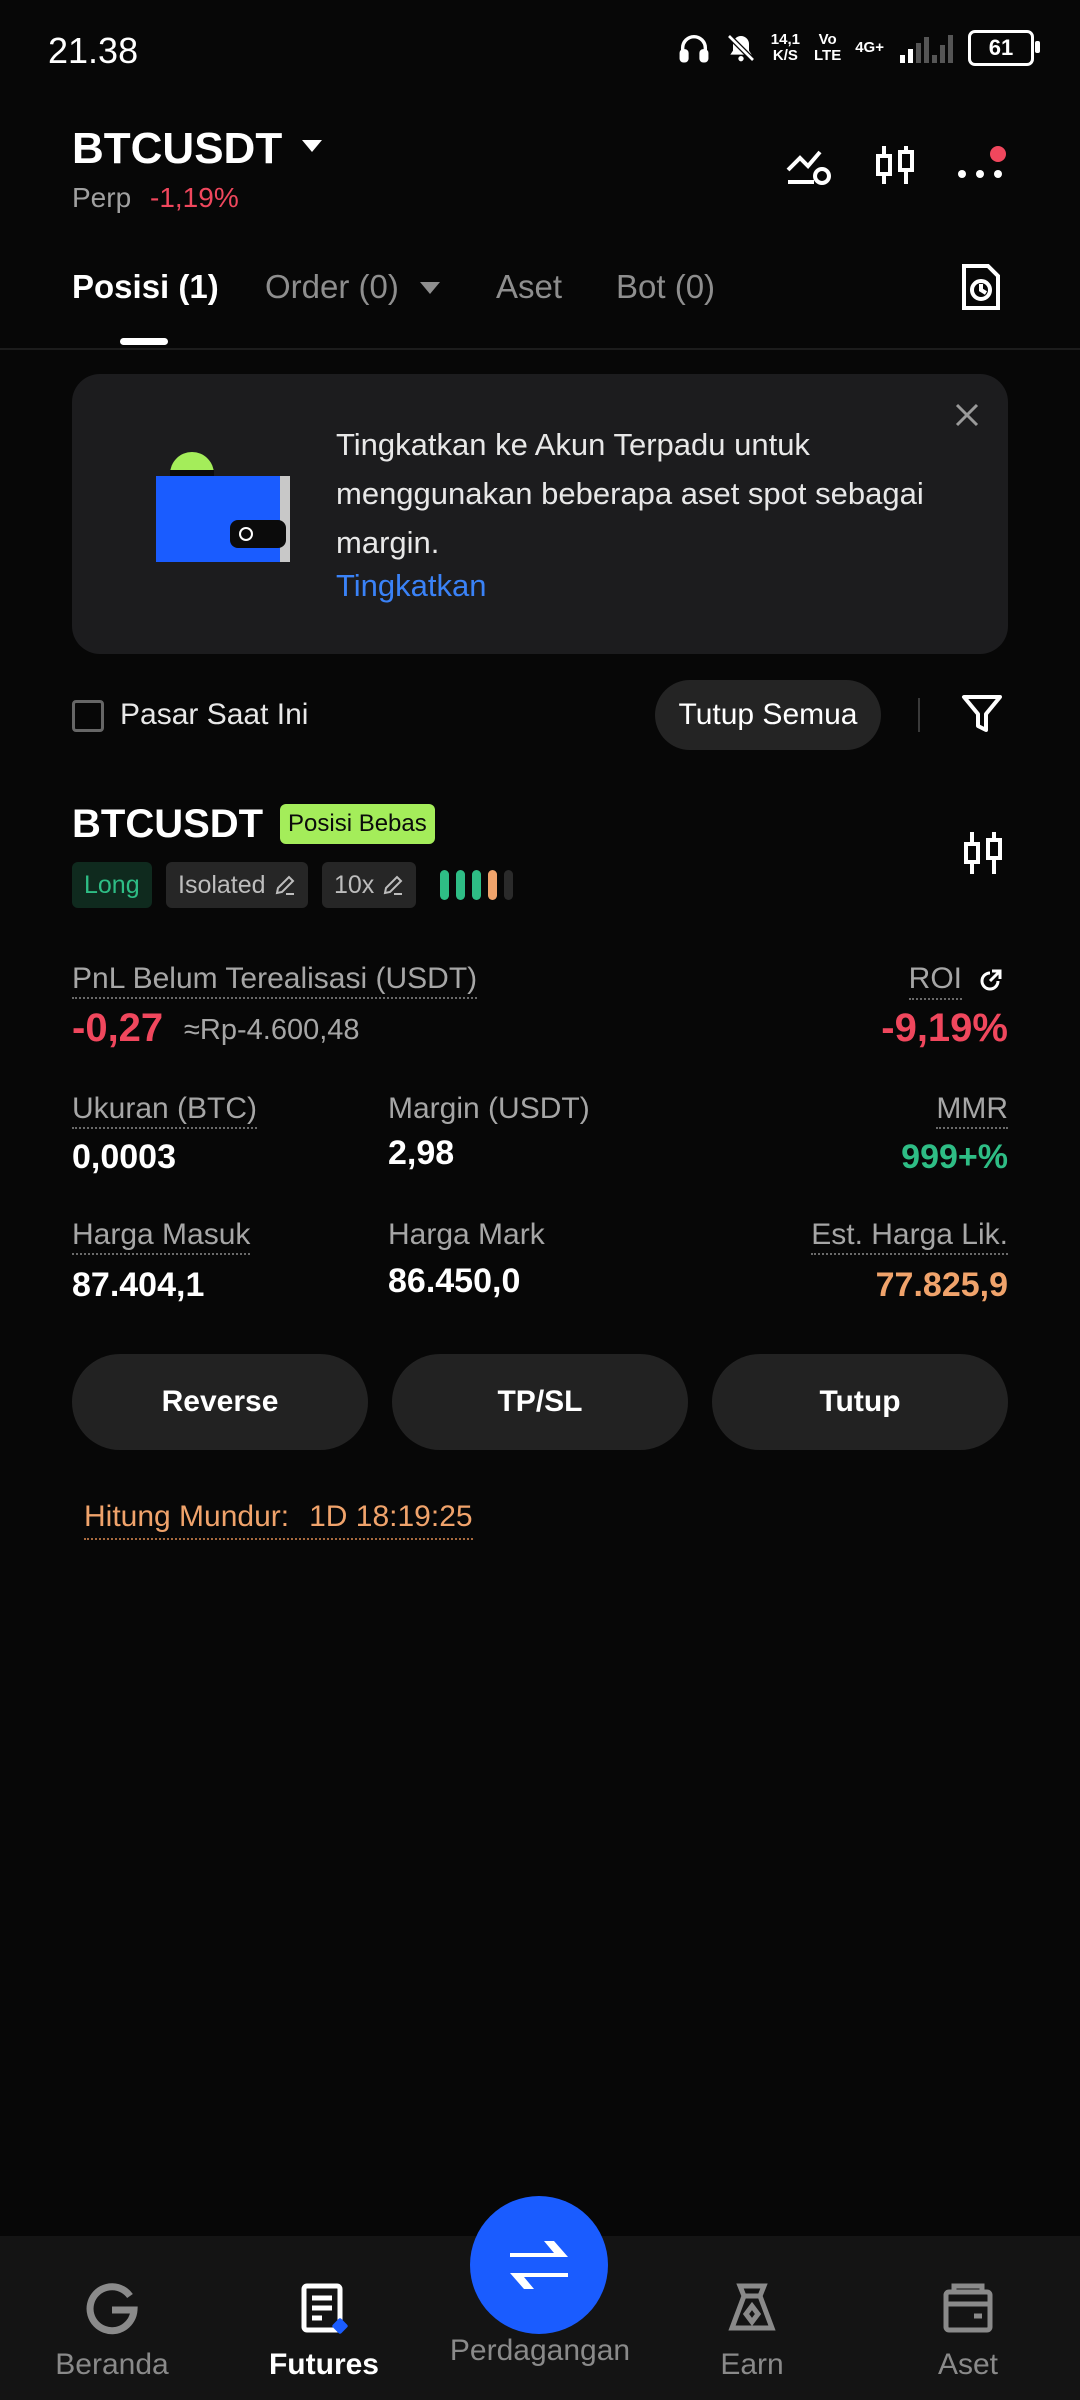 This screenshot has height=2400, width=1080. Describe the element at coordinates (981, 287) in the screenshot. I see `history-icon` at that location.